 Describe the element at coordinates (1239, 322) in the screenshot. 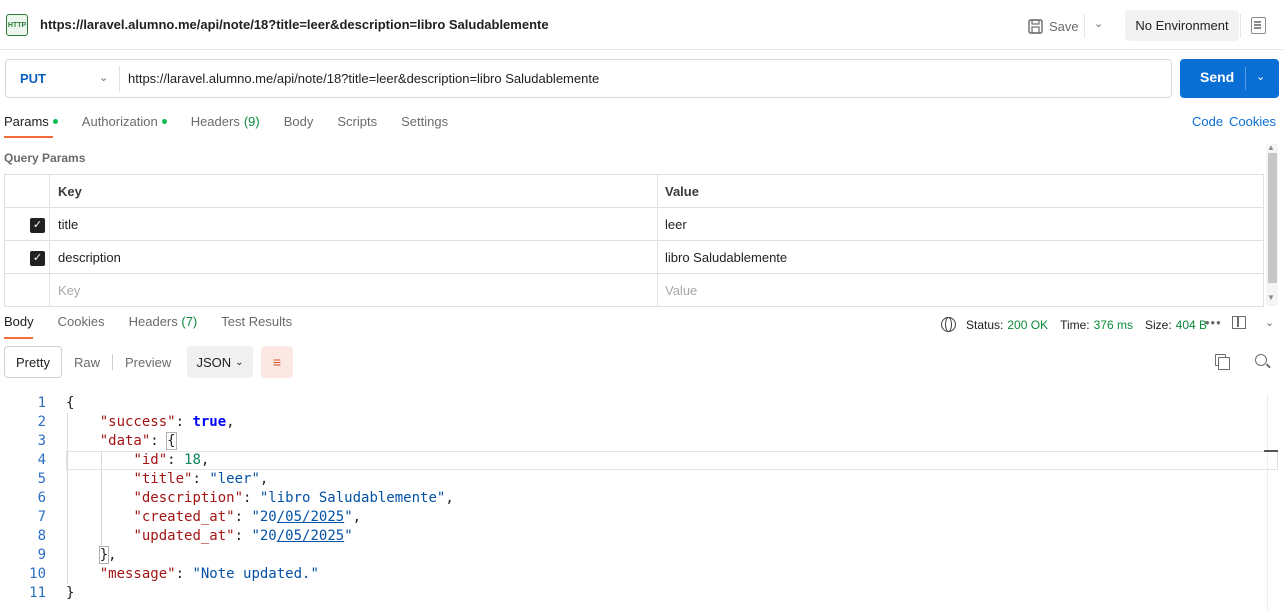

I see `layout-toggle-icon` at that location.